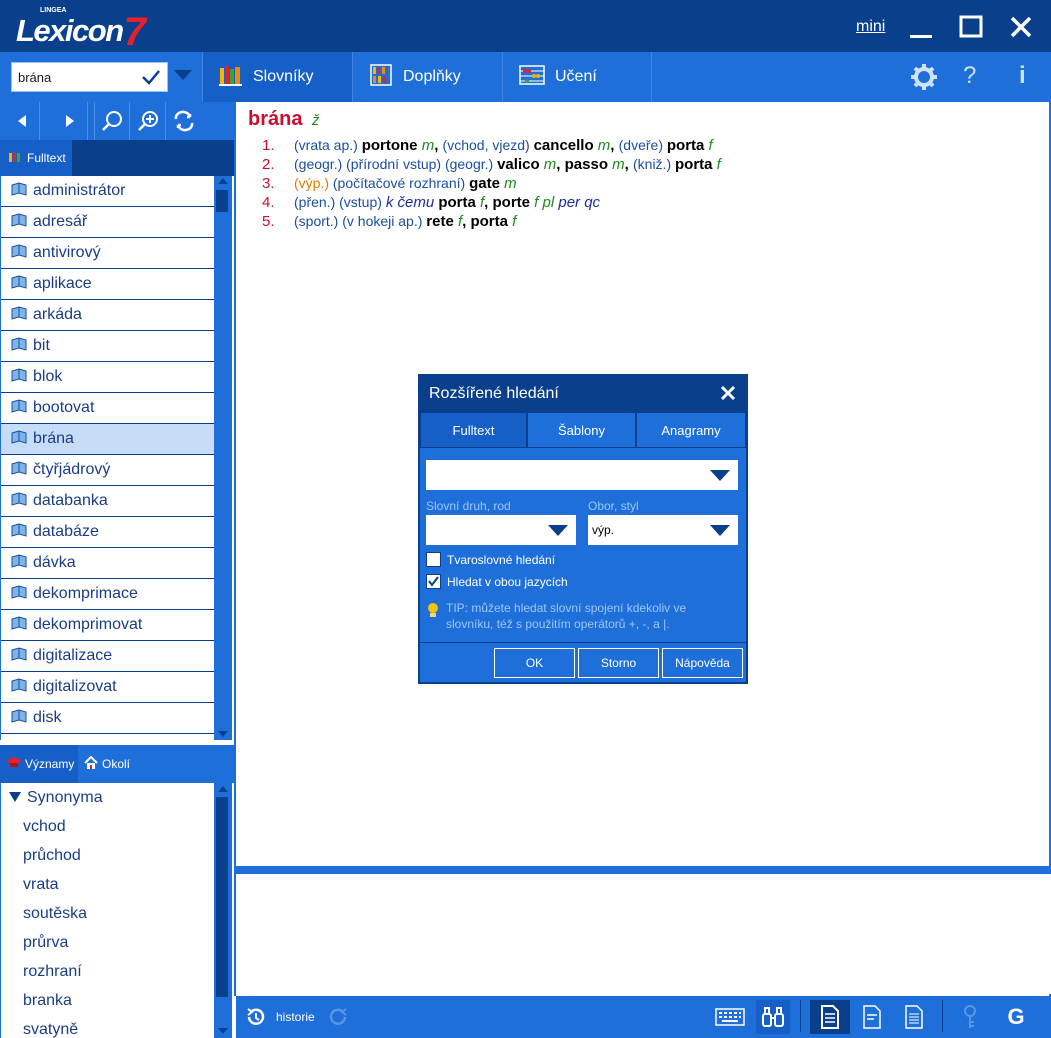  What do you see at coordinates (577, 77) in the screenshot?
I see `tab-uceni: Učení` at bounding box center [577, 77].